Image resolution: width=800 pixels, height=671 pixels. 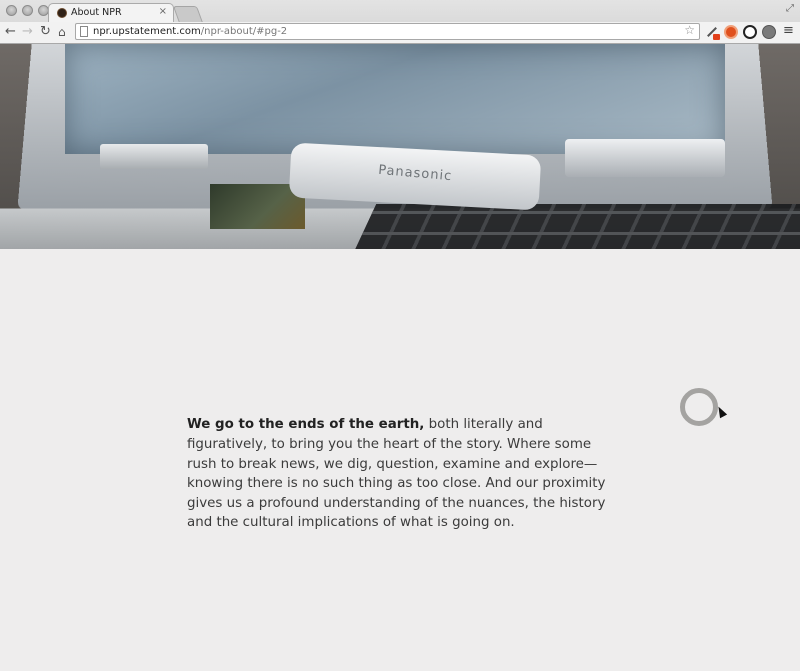 I want to click on laptop-keyboard, so click(x=572, y=226).